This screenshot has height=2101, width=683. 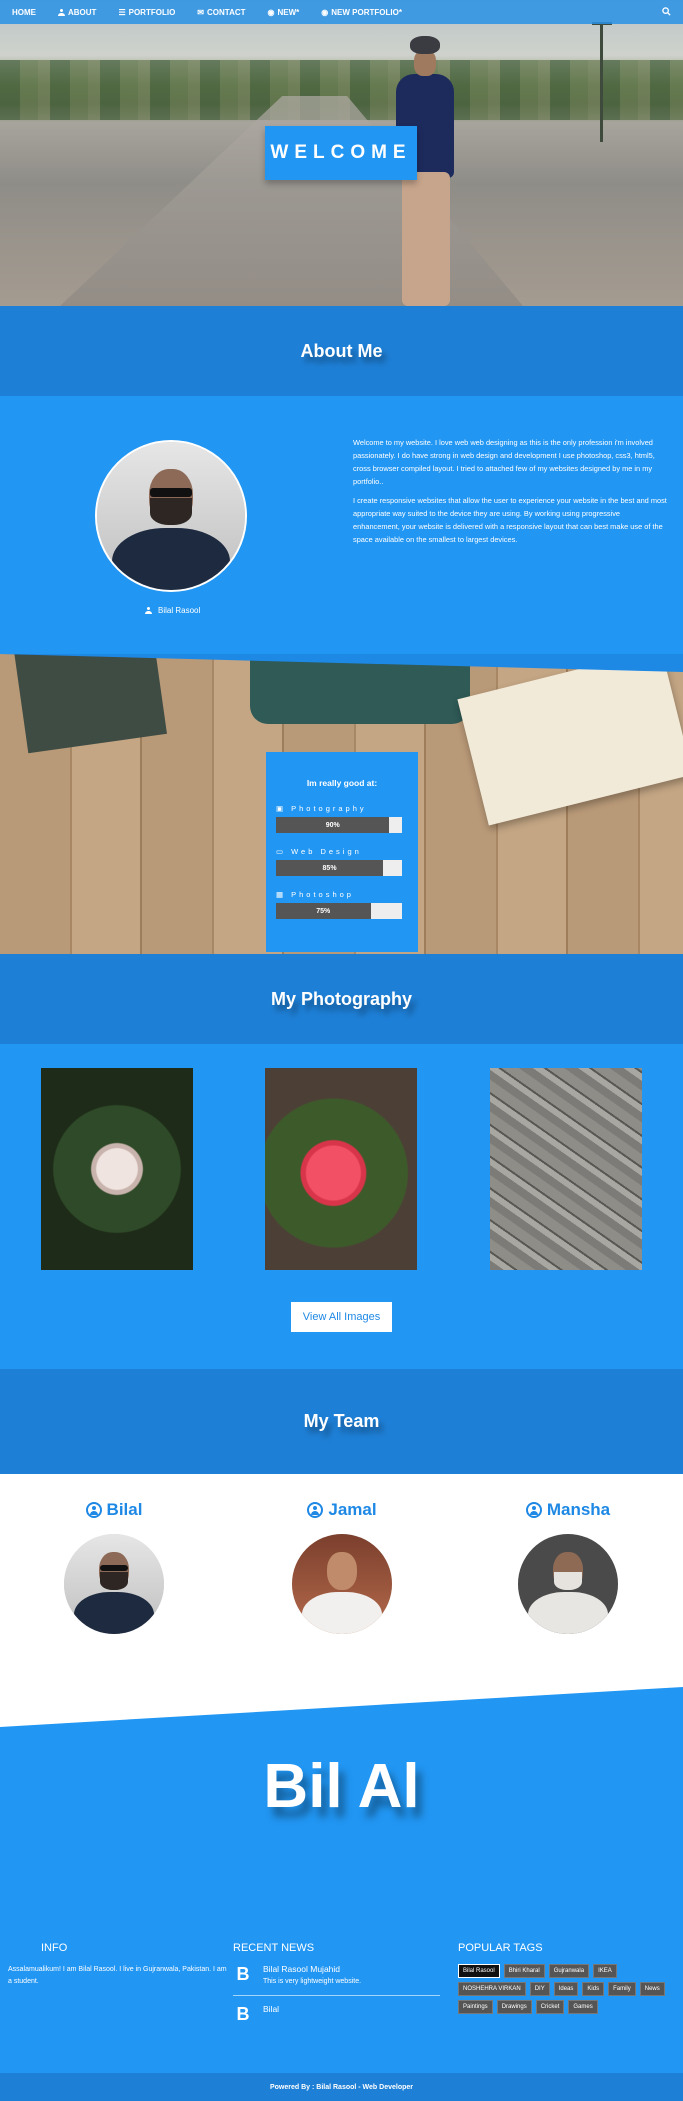 I want to click on brand-section: Bil Al, so click(x=341, y=1814).